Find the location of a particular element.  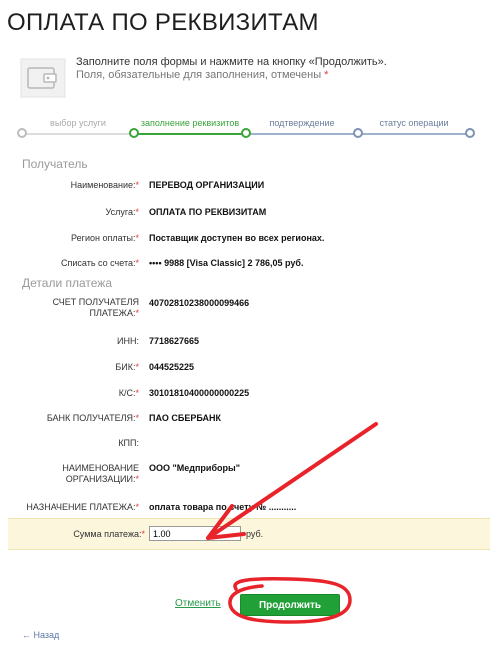

step-label-status: статус операции is located at coordinates (414, 123).